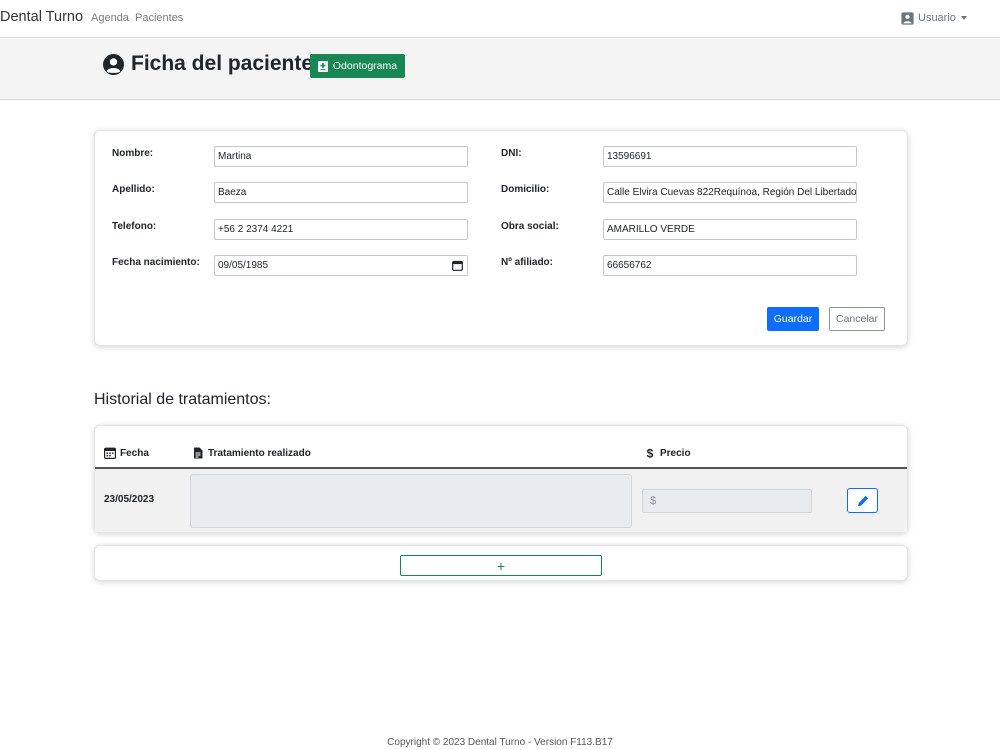  Describe the element at coordinates (730, 156) in the screenshot. I see `dni-field: 13596691` at that location.